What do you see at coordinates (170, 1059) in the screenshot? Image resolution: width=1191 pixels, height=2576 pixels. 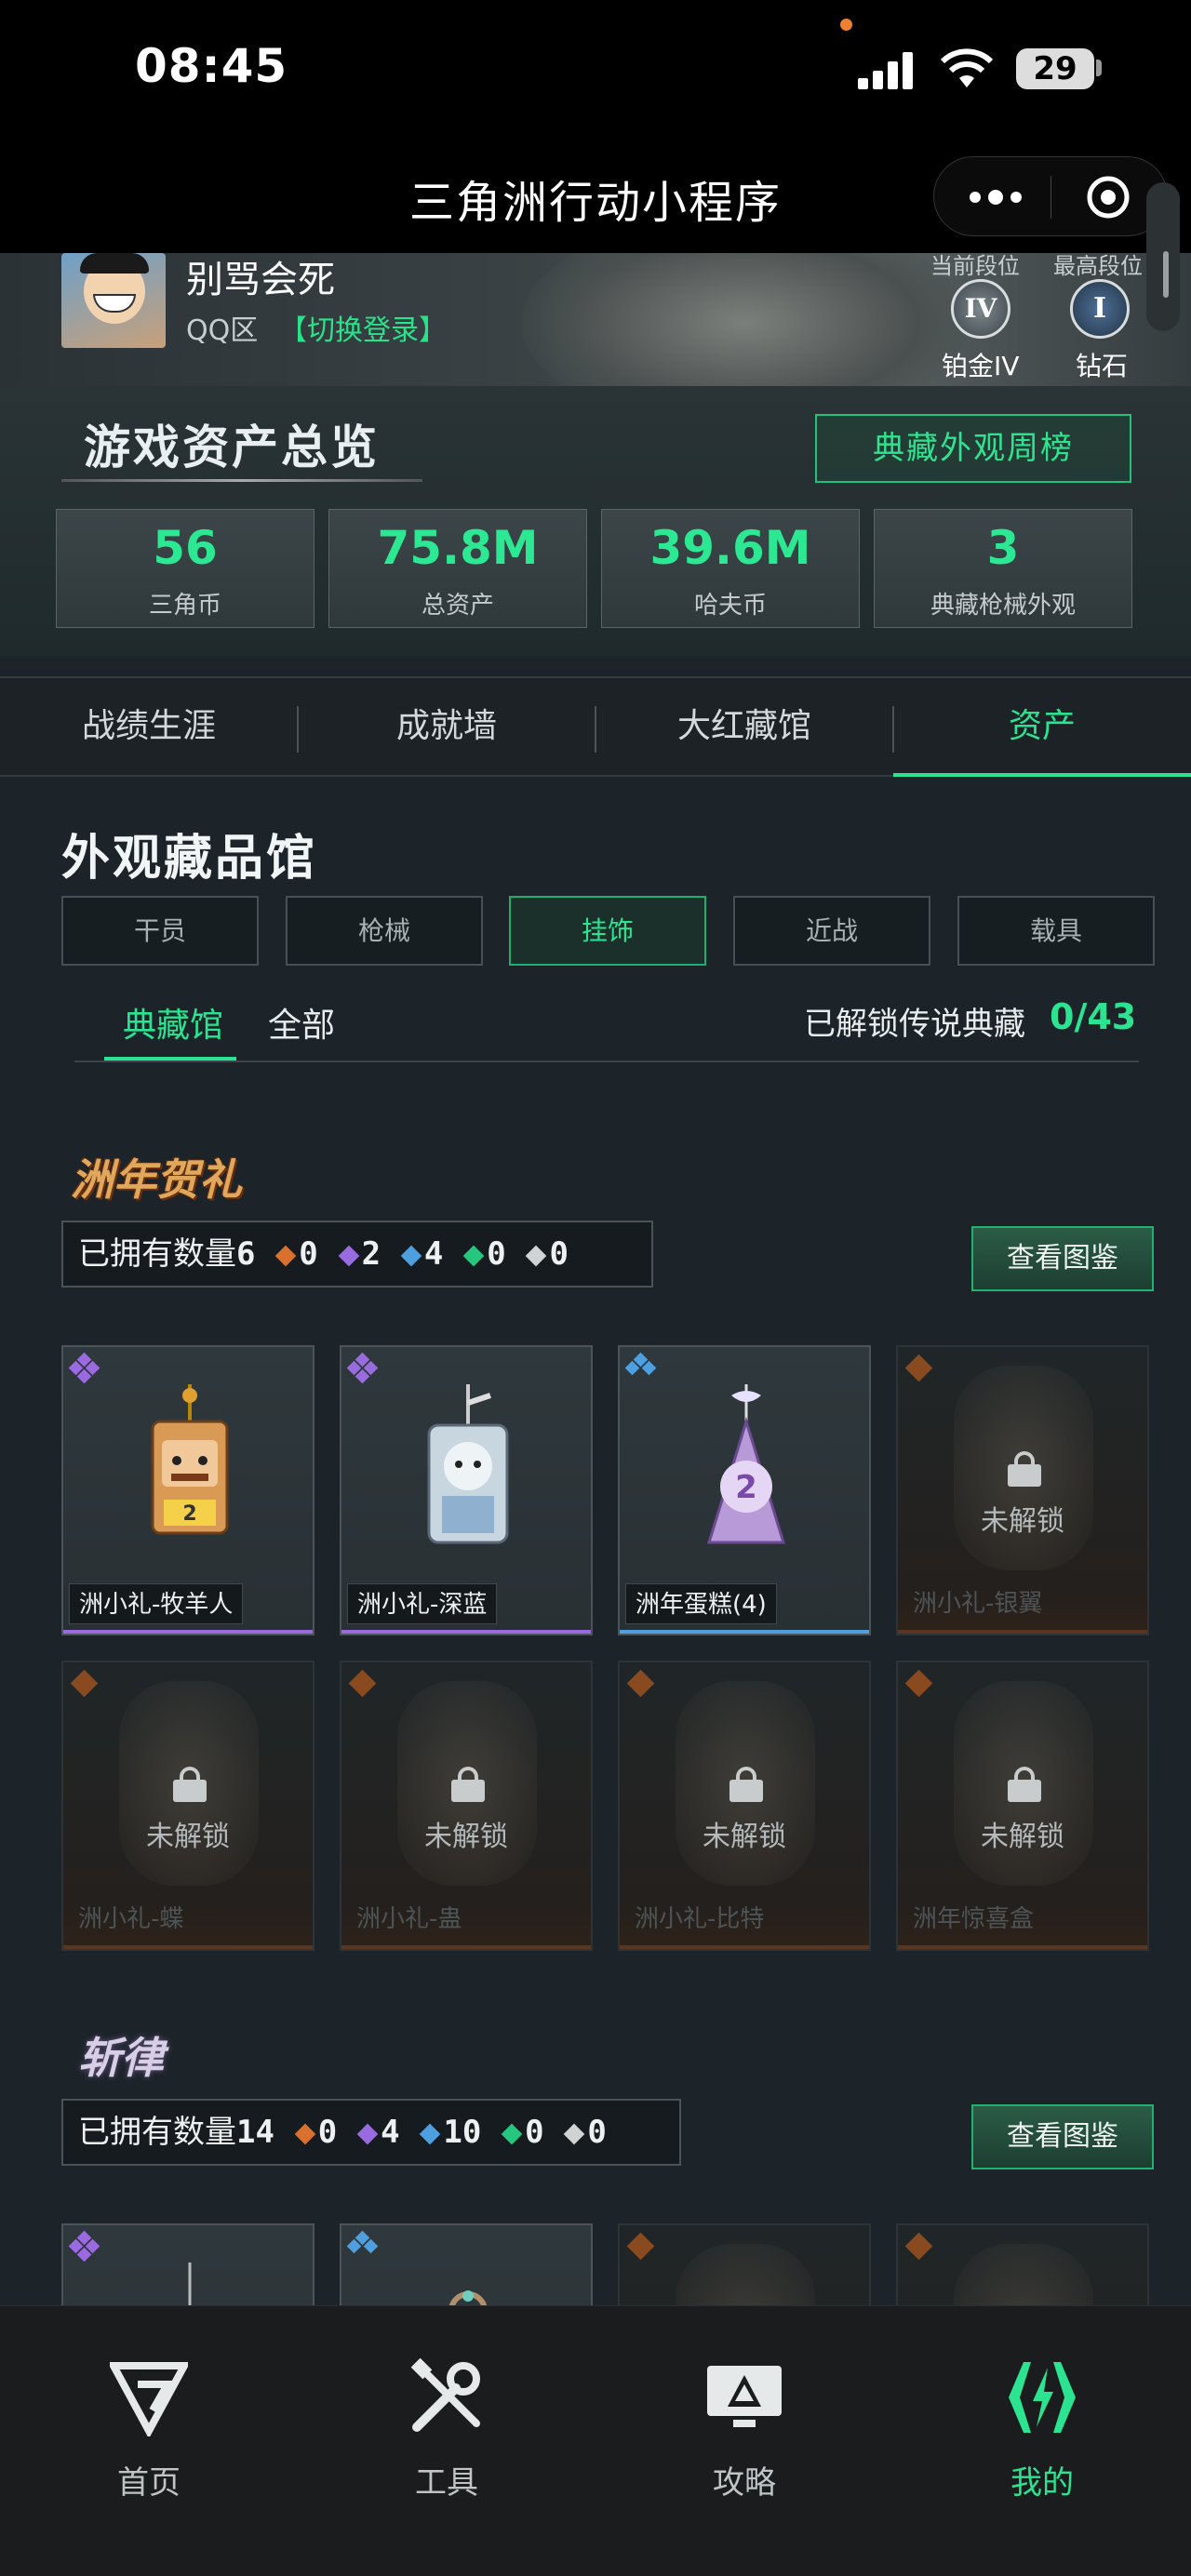 I see `subtab-indicator` at bounding box center [170, 1059].